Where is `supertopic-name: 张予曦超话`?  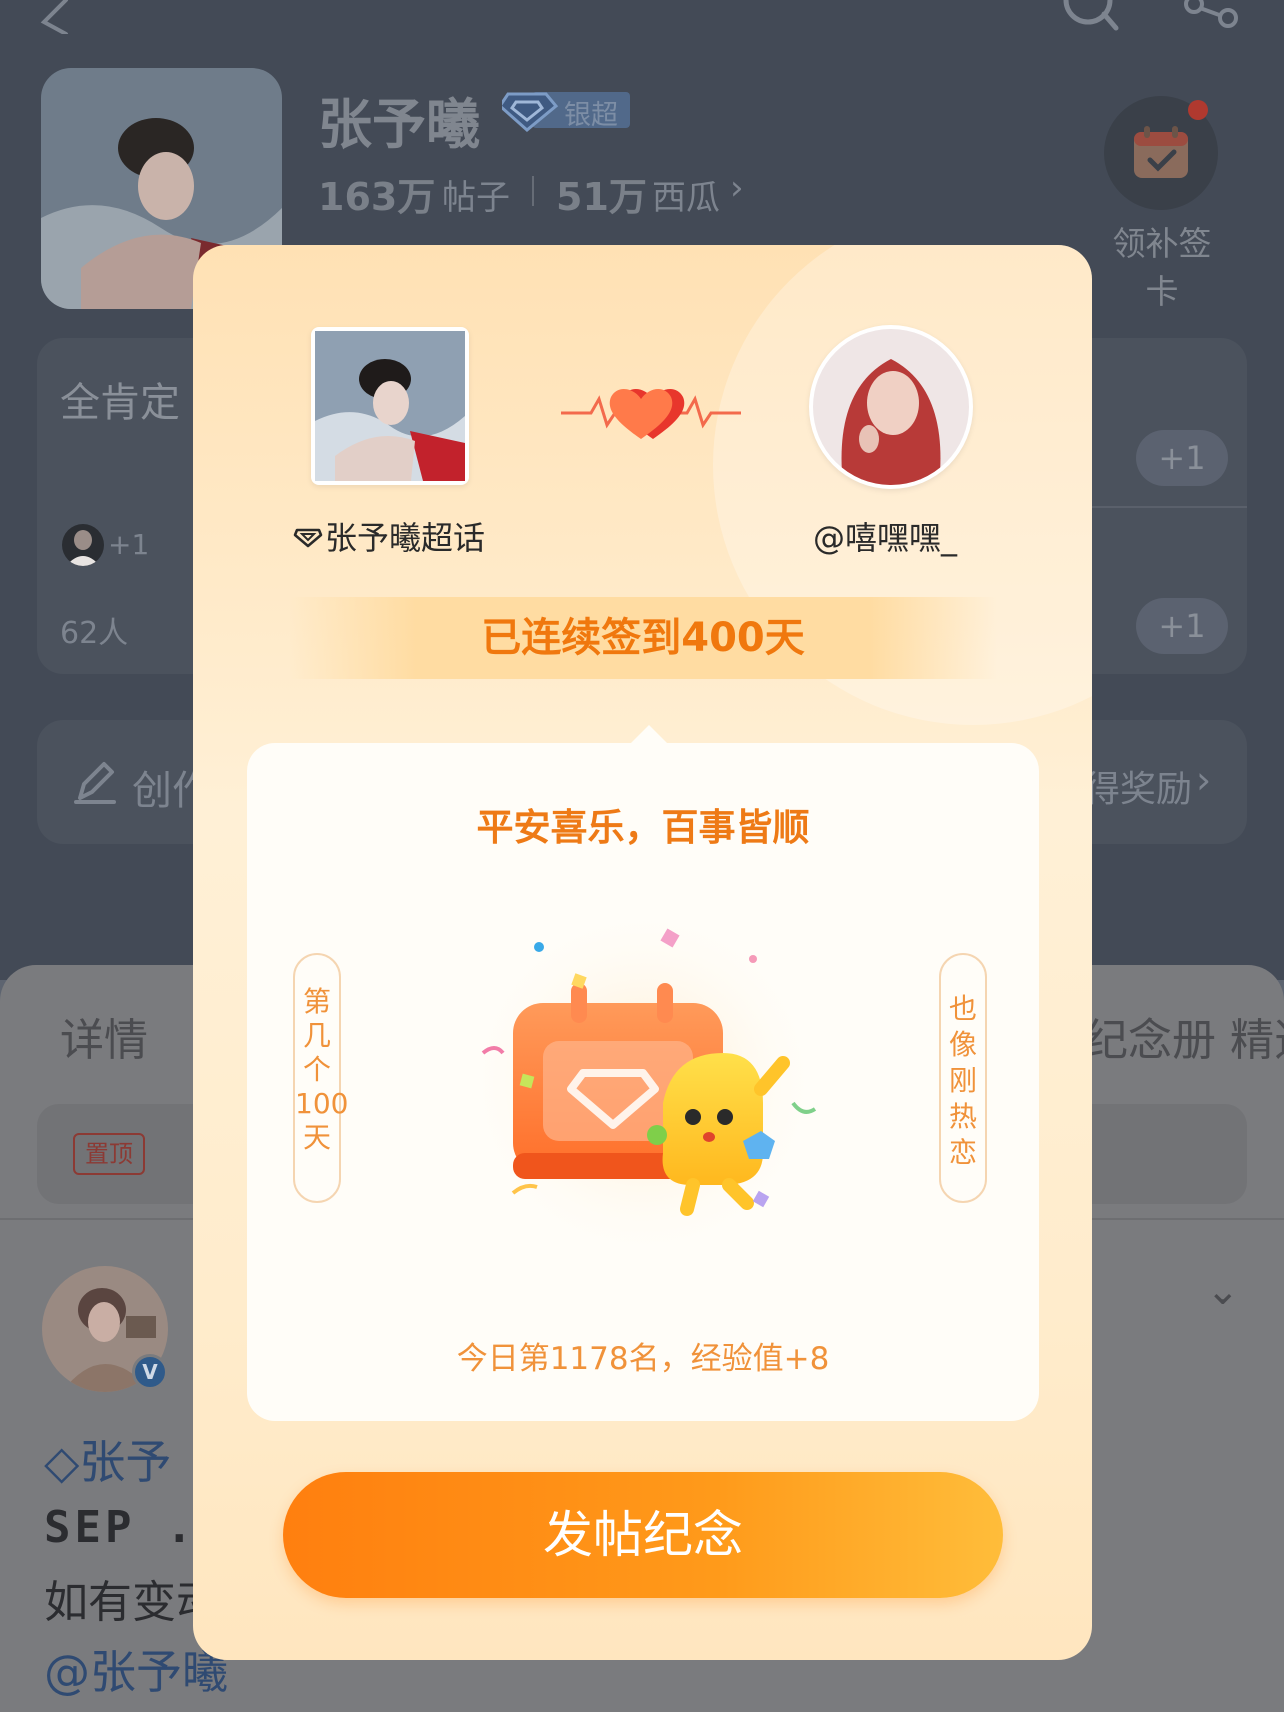 supertopic-name: 张予曦超话 is located at coordinates (389, 536).